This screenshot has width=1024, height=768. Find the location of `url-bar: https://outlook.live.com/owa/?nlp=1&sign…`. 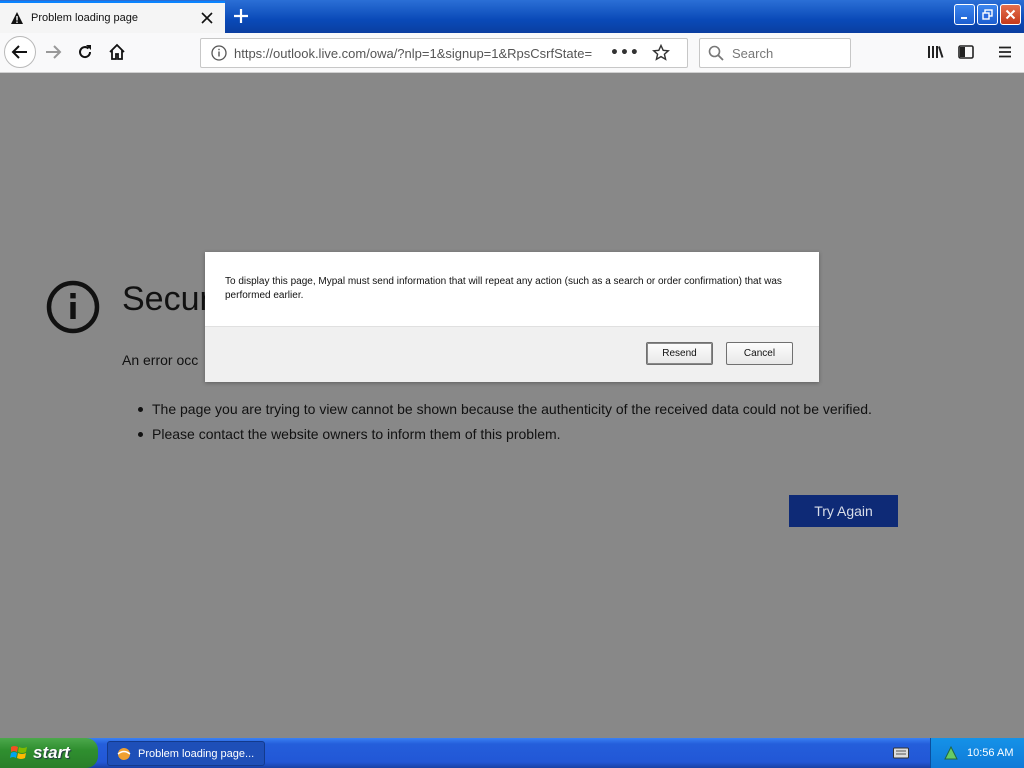

url-bar: https://outlook.live.com/owa/?nlp=1&sign… is located at coordinates (444, 53).